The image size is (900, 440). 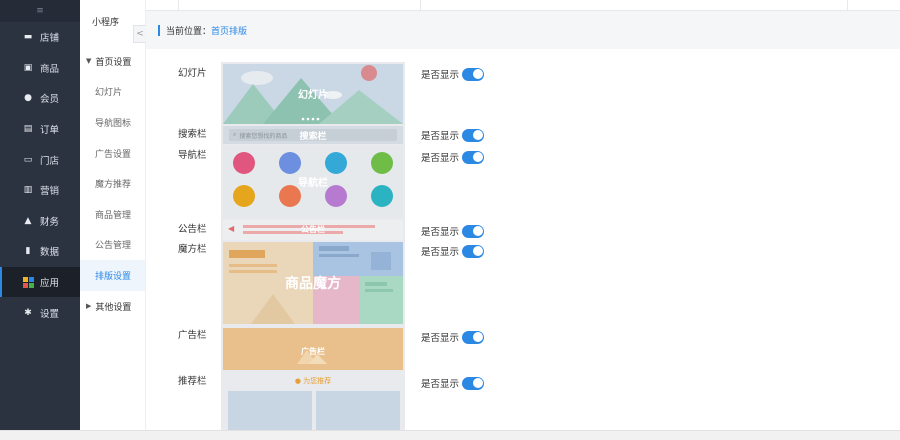 What do you see at coordinates (50, 100) in the screenshot?
I see `sidebar-item-label: 会员` at bounding box center [50, 100].